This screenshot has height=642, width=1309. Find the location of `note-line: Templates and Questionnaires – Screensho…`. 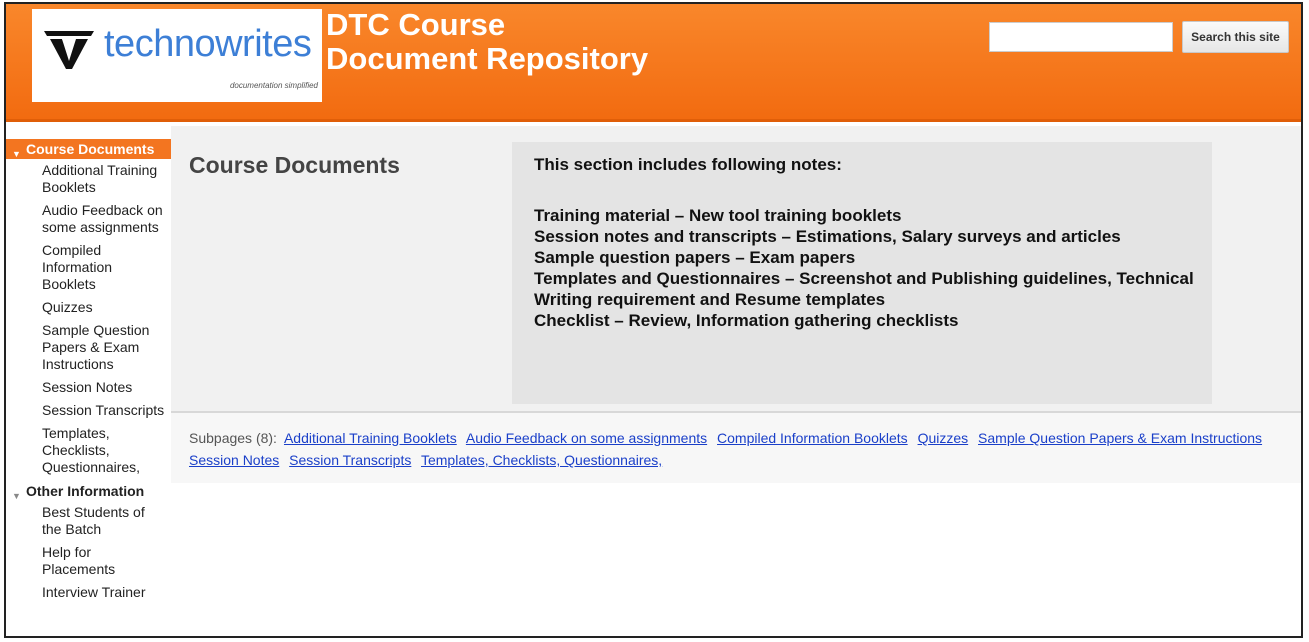

note-line: Templates and Questionnaires – Screensho… is located at coordinates (864, 289).